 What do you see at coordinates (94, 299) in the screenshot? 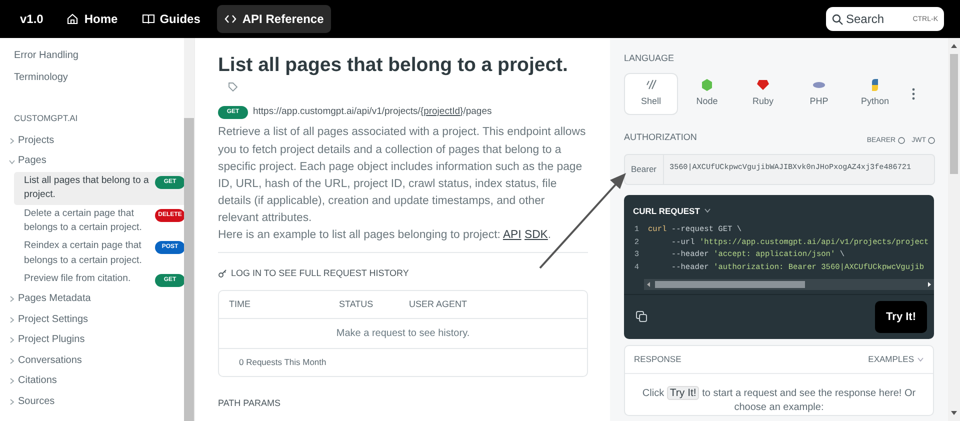
I see `sidebar-group: Pages Metadata` at bounding box center [94, 299].